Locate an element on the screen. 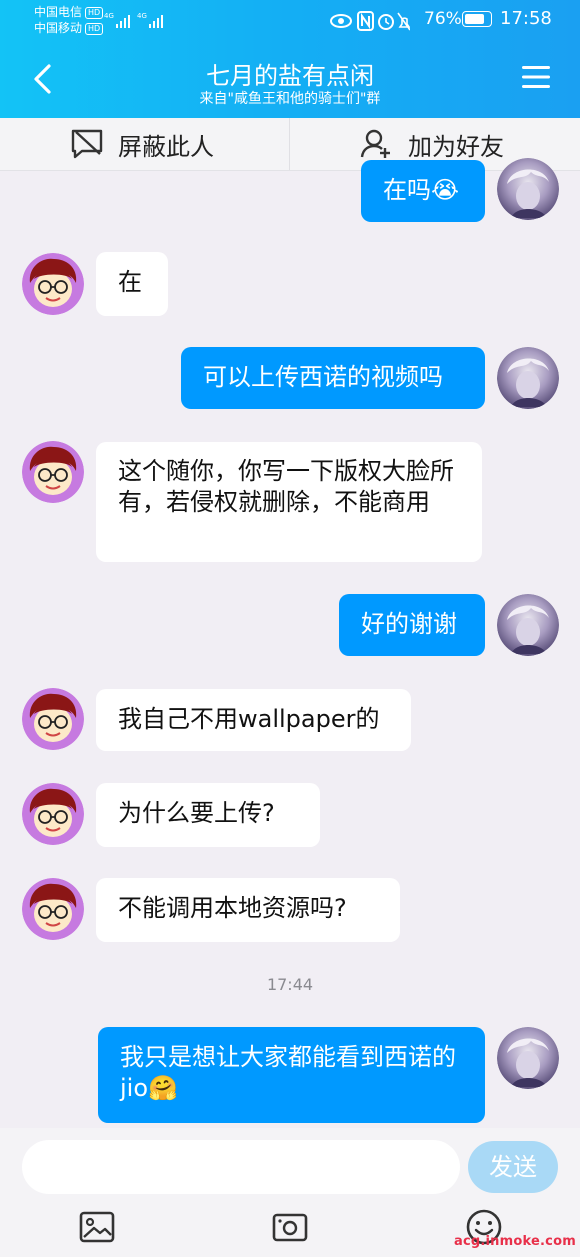  nfc-icon is located at coordinates (365, 21).